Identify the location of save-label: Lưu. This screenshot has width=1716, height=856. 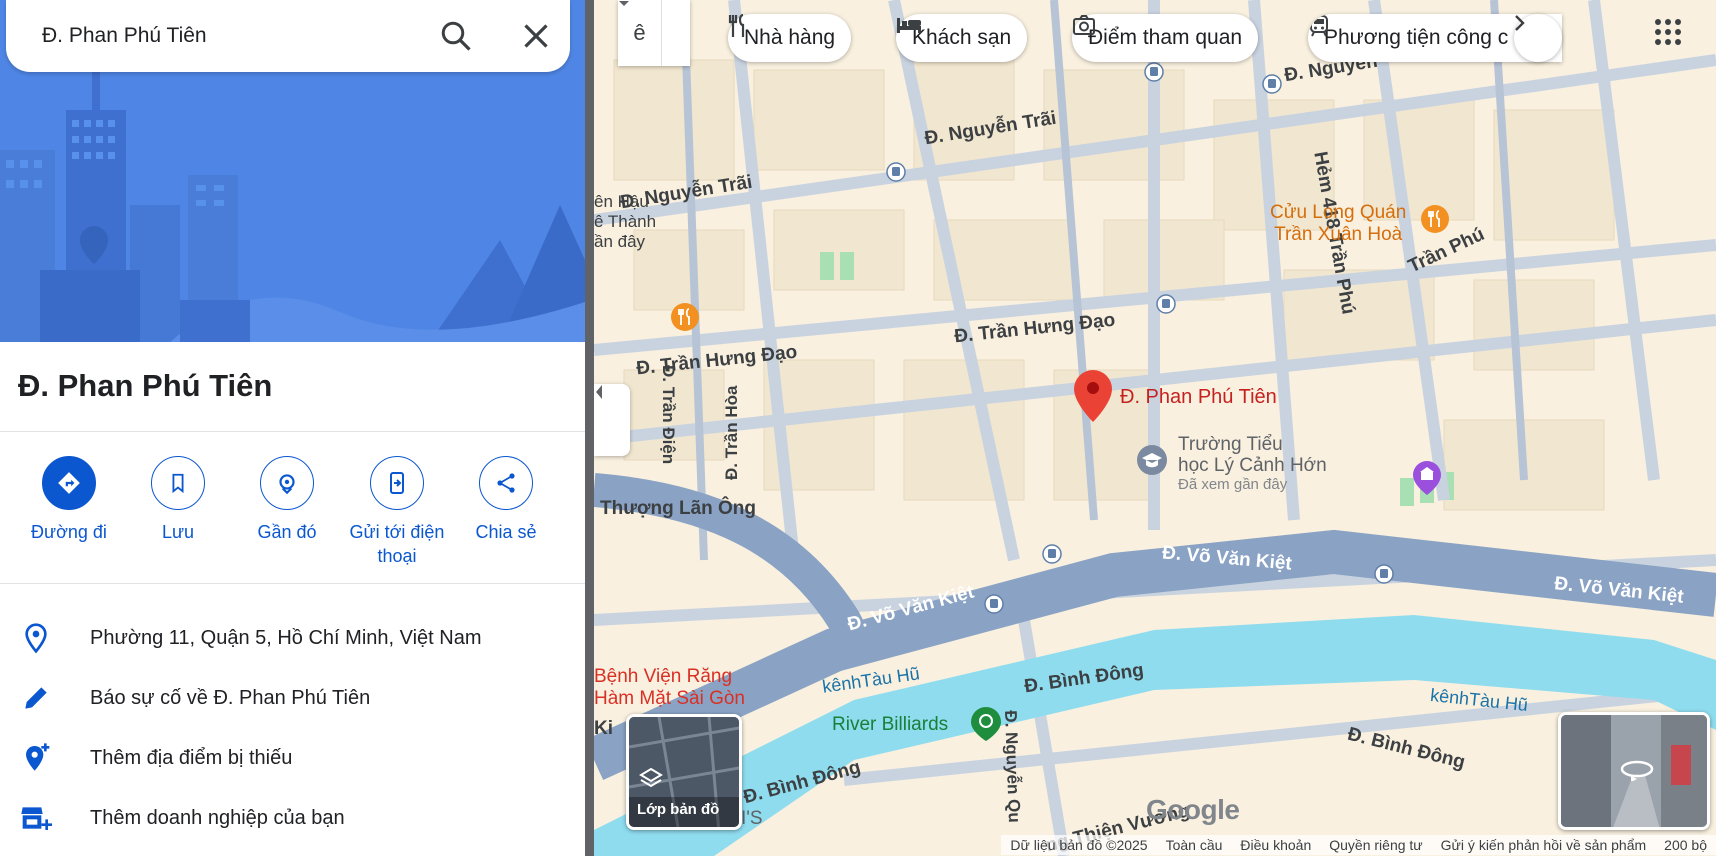
(178, 532).